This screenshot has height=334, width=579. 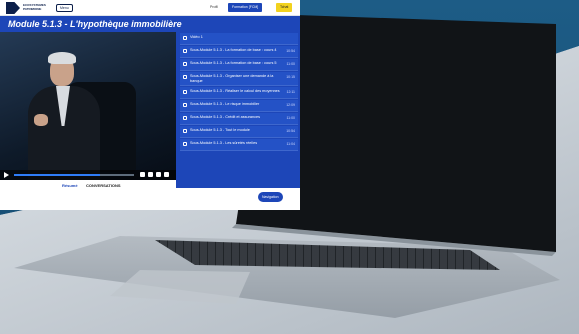 What do you see at coordinates (284, 7) in the screenshot?
I see `chat-button: Tchat` at bounding box center [284, 7].